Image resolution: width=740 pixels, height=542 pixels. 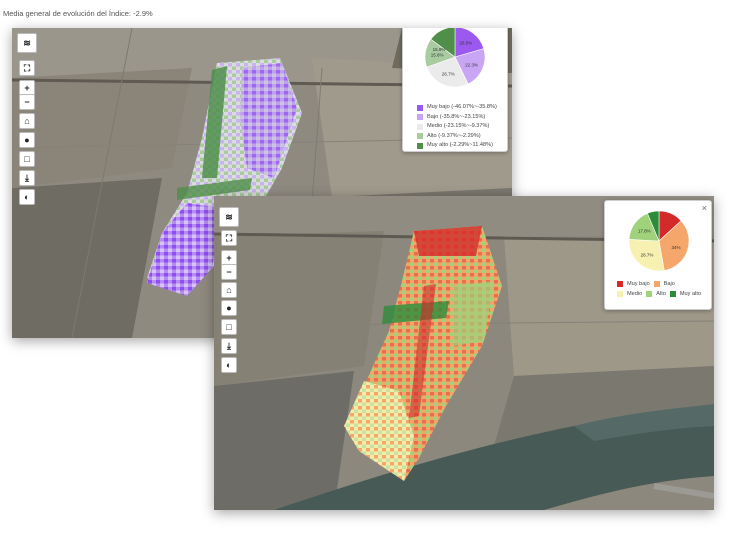 What do you see at coordinates (644, 231) in the screenshot?
I see `pie-slice-label: 17.8%` at bounding box center [644, 231].